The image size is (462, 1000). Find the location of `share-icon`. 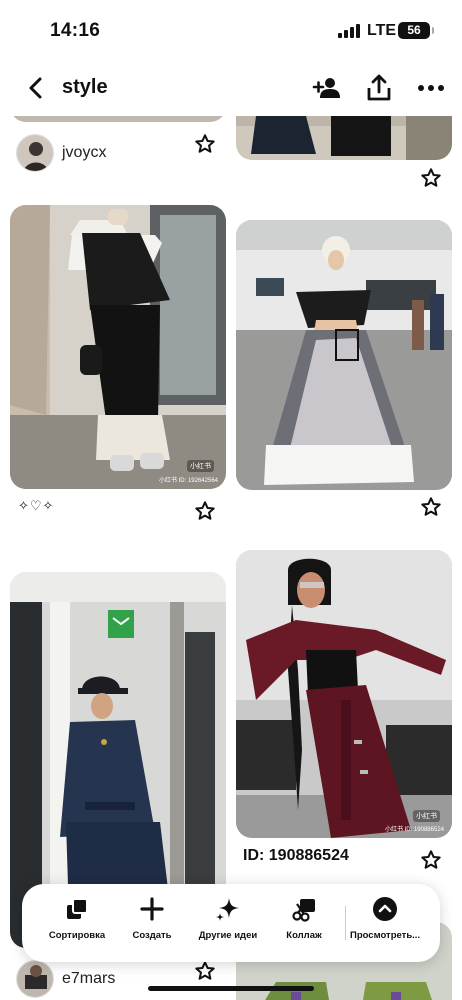

share-icon is located at coordinates (379, 87).